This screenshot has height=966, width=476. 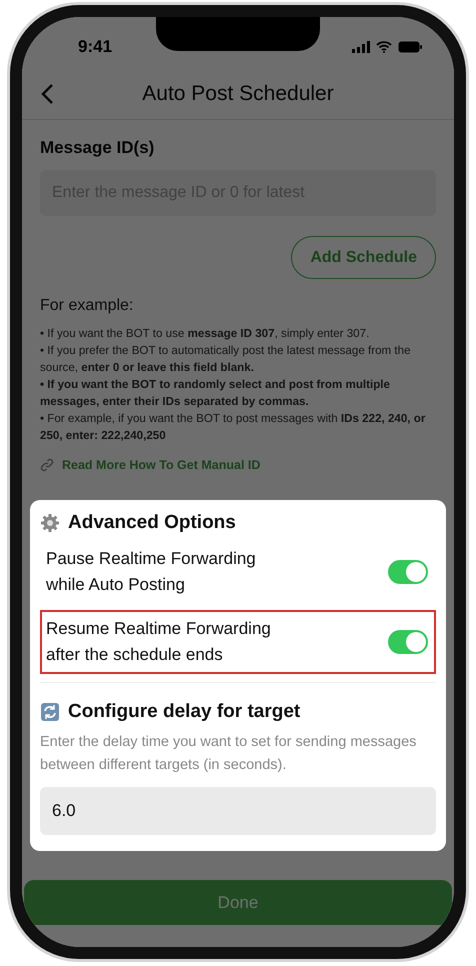 I want to click on add-schedule-button: Add Schedule, so click(x=363, y=257).